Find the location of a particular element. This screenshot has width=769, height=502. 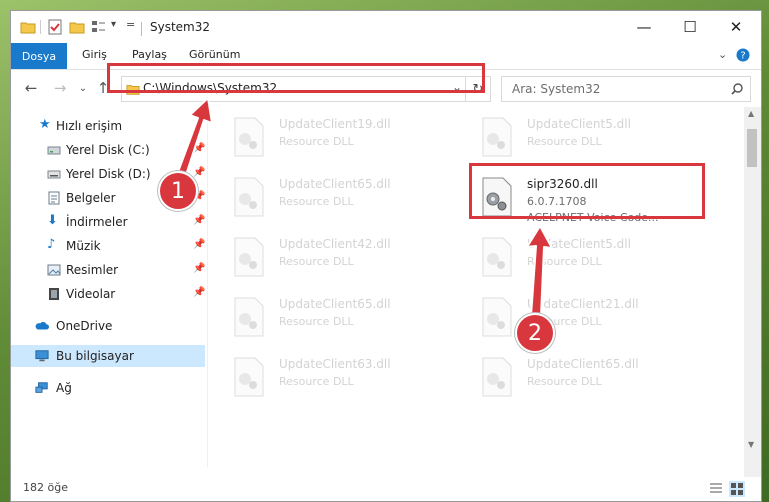

sidebar-item-onedrive: OneDrive is located at coordinates (108, 326).